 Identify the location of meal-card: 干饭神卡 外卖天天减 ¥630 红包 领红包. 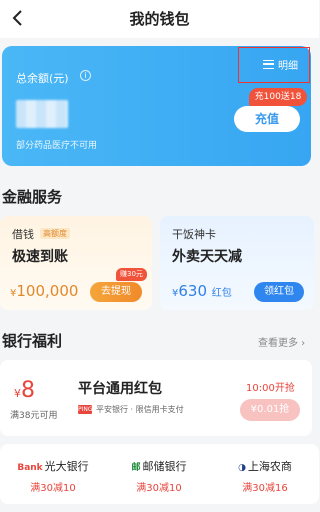
(237, 263).